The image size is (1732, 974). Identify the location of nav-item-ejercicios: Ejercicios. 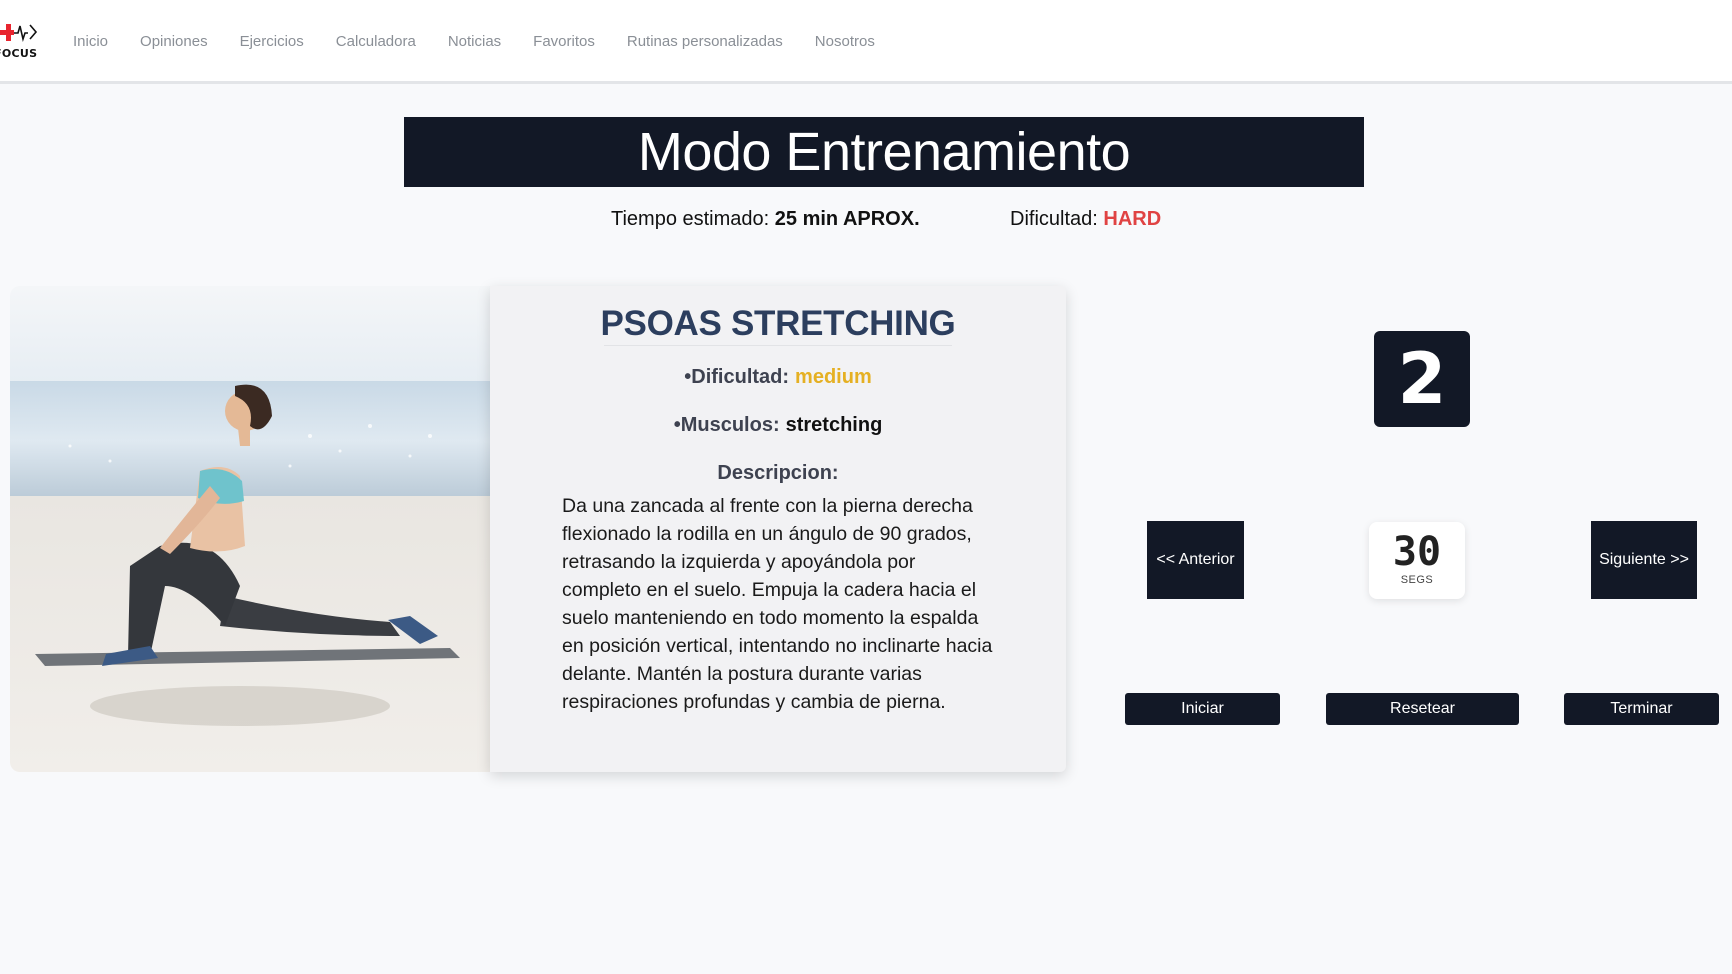
(272, 41).